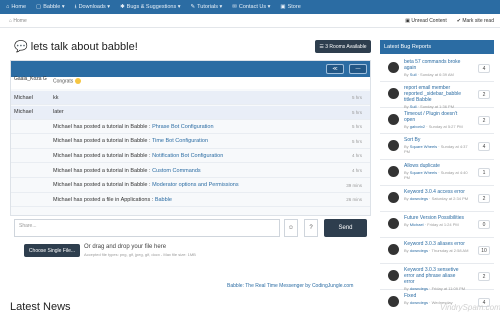 This screenshot has width=500, height=315. What do you see at coordinates (176, 171) in the screenshot?
I see `message-link: Custom Commands` at bounding box center [176, 171].